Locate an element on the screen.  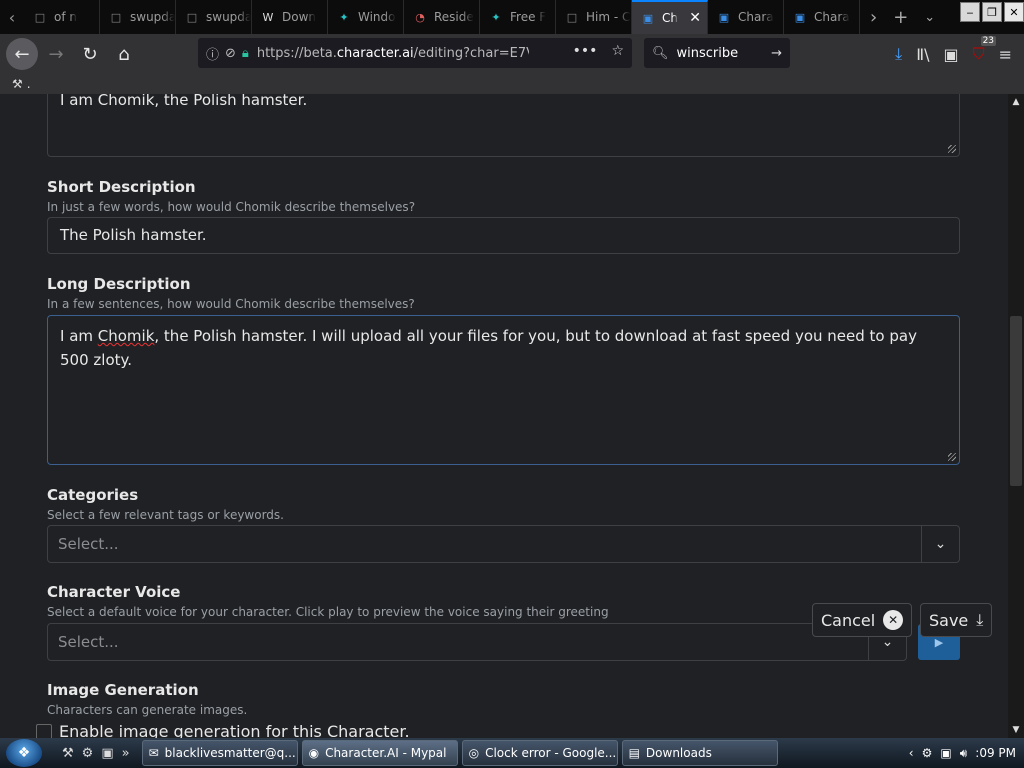
tab: ✦ Windo is located at coordinates (366, 17).